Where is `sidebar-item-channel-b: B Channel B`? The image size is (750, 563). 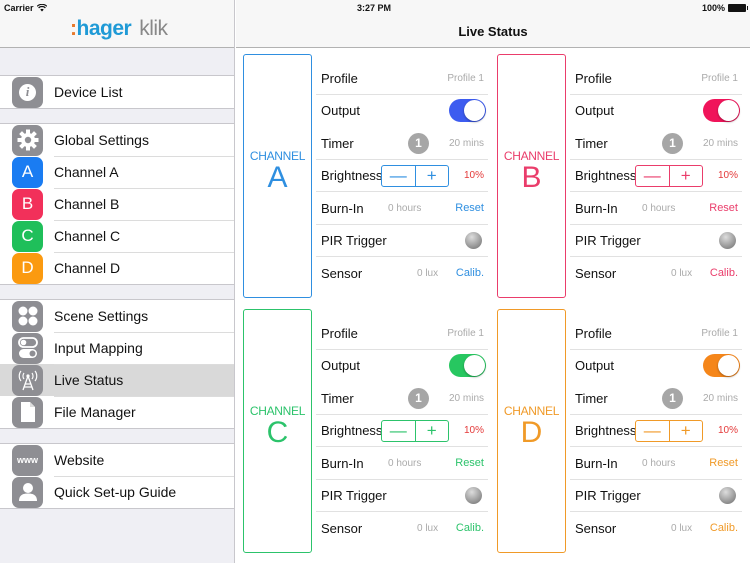 sidebar-item-channel-b: B Channel B is located at coordinates (117, 204).